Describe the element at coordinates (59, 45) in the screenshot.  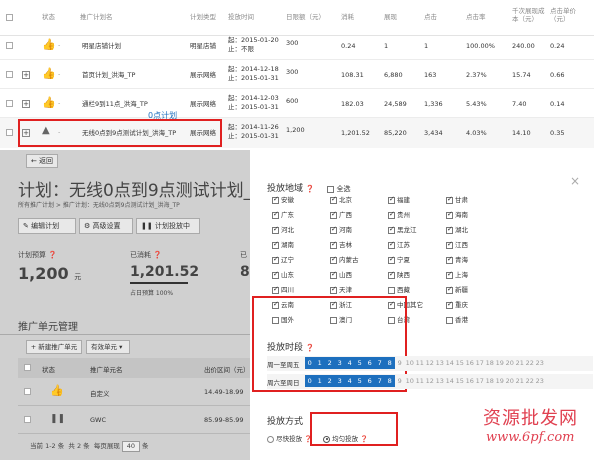
I see `dropdown-indicator: -` at that location.